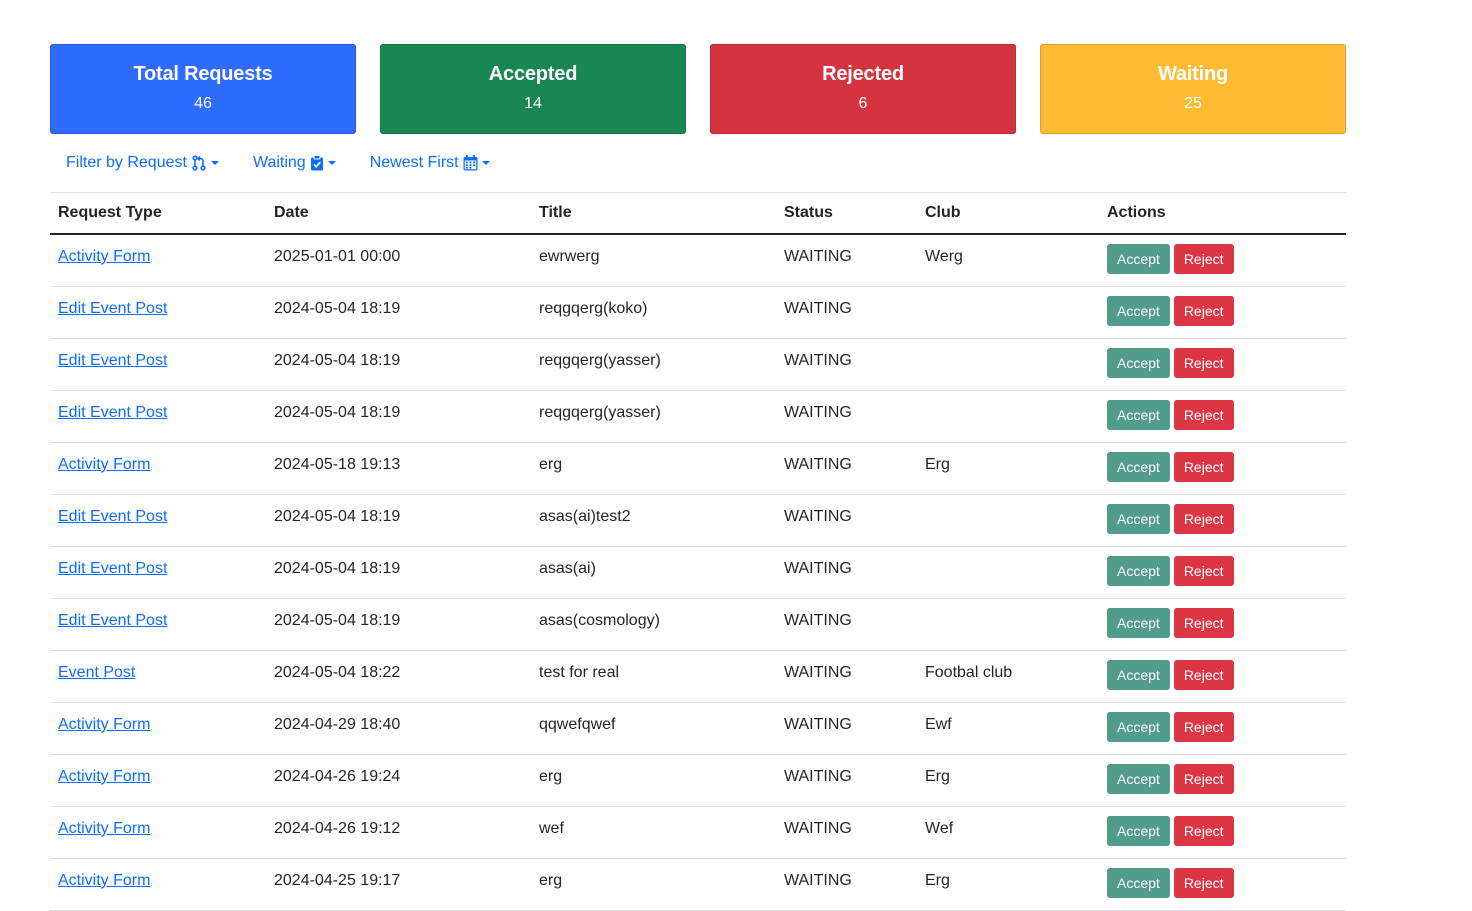 The height and width of the screenshot is (911, 1472). Describe the element at coordinates (579, 672) in the screenshot. I see `title-text: test for real` at that location.